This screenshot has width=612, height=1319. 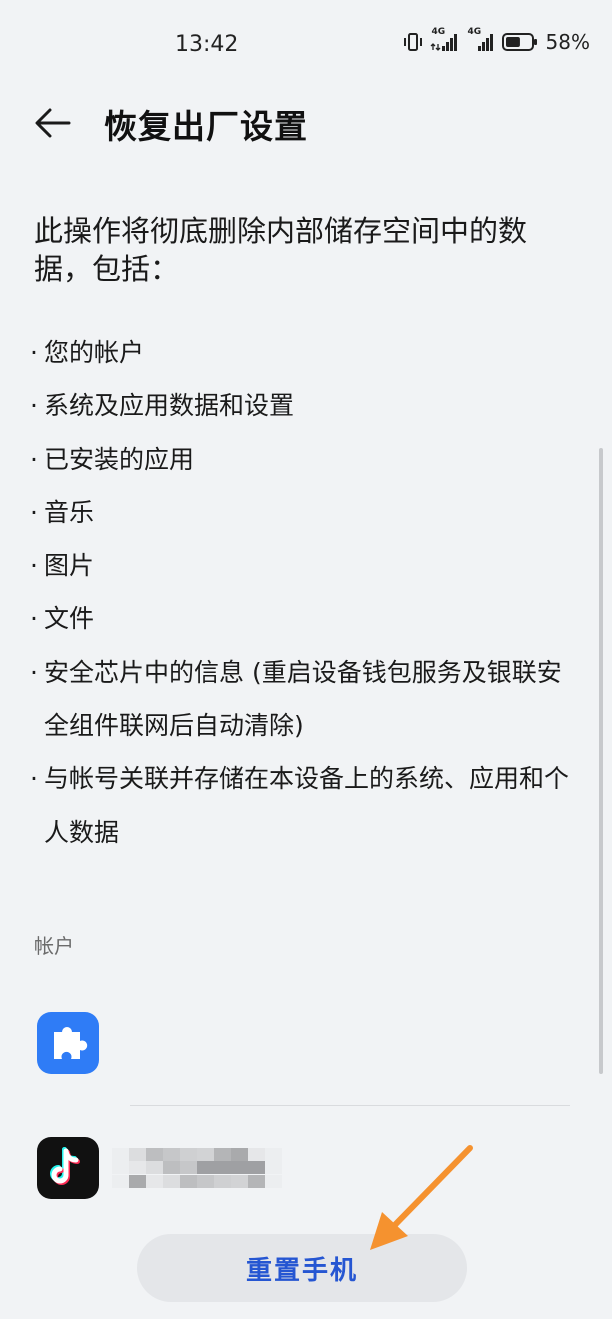 What do you see at coordinates (304, 565) in the screenshot?
I see `data-removal-list-item: · 图片` at bounding box center [304, 565].